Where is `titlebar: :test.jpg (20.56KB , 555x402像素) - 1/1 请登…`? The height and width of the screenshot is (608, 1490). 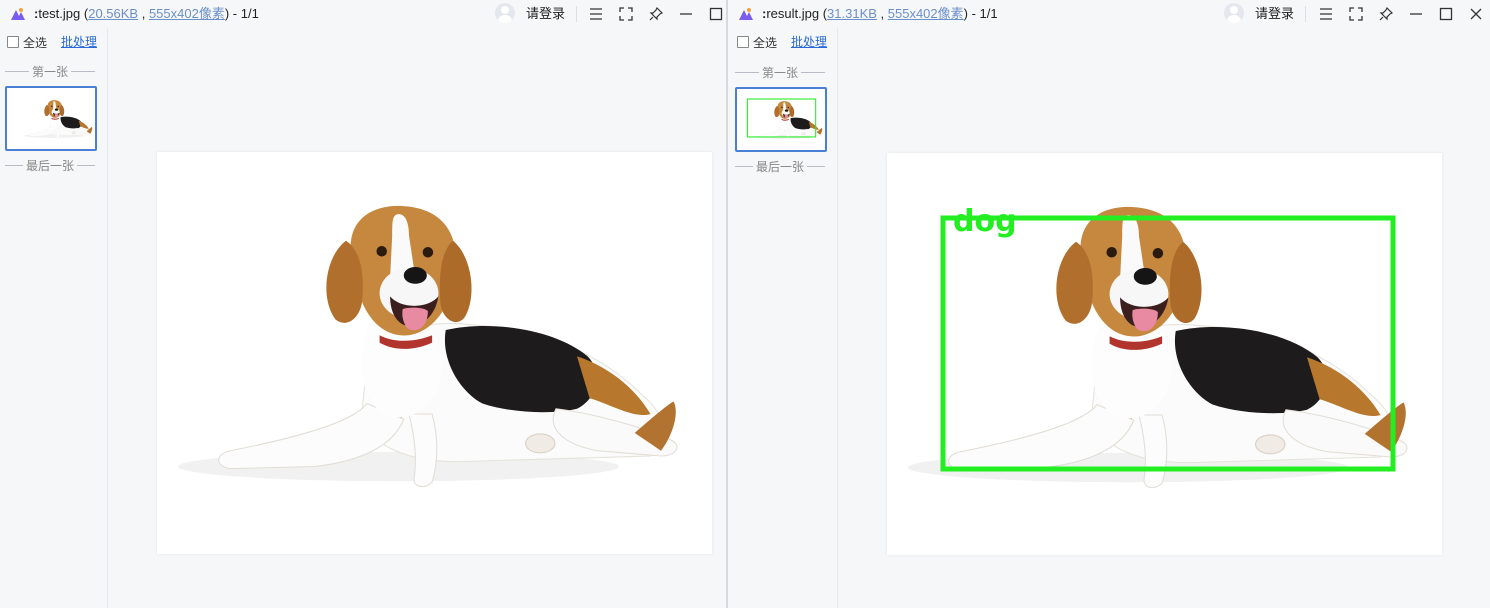 titlebar: :test.jpg (20.56KB , 555x402像素) - 1/1 请登… is located at coordinates (363, 14).